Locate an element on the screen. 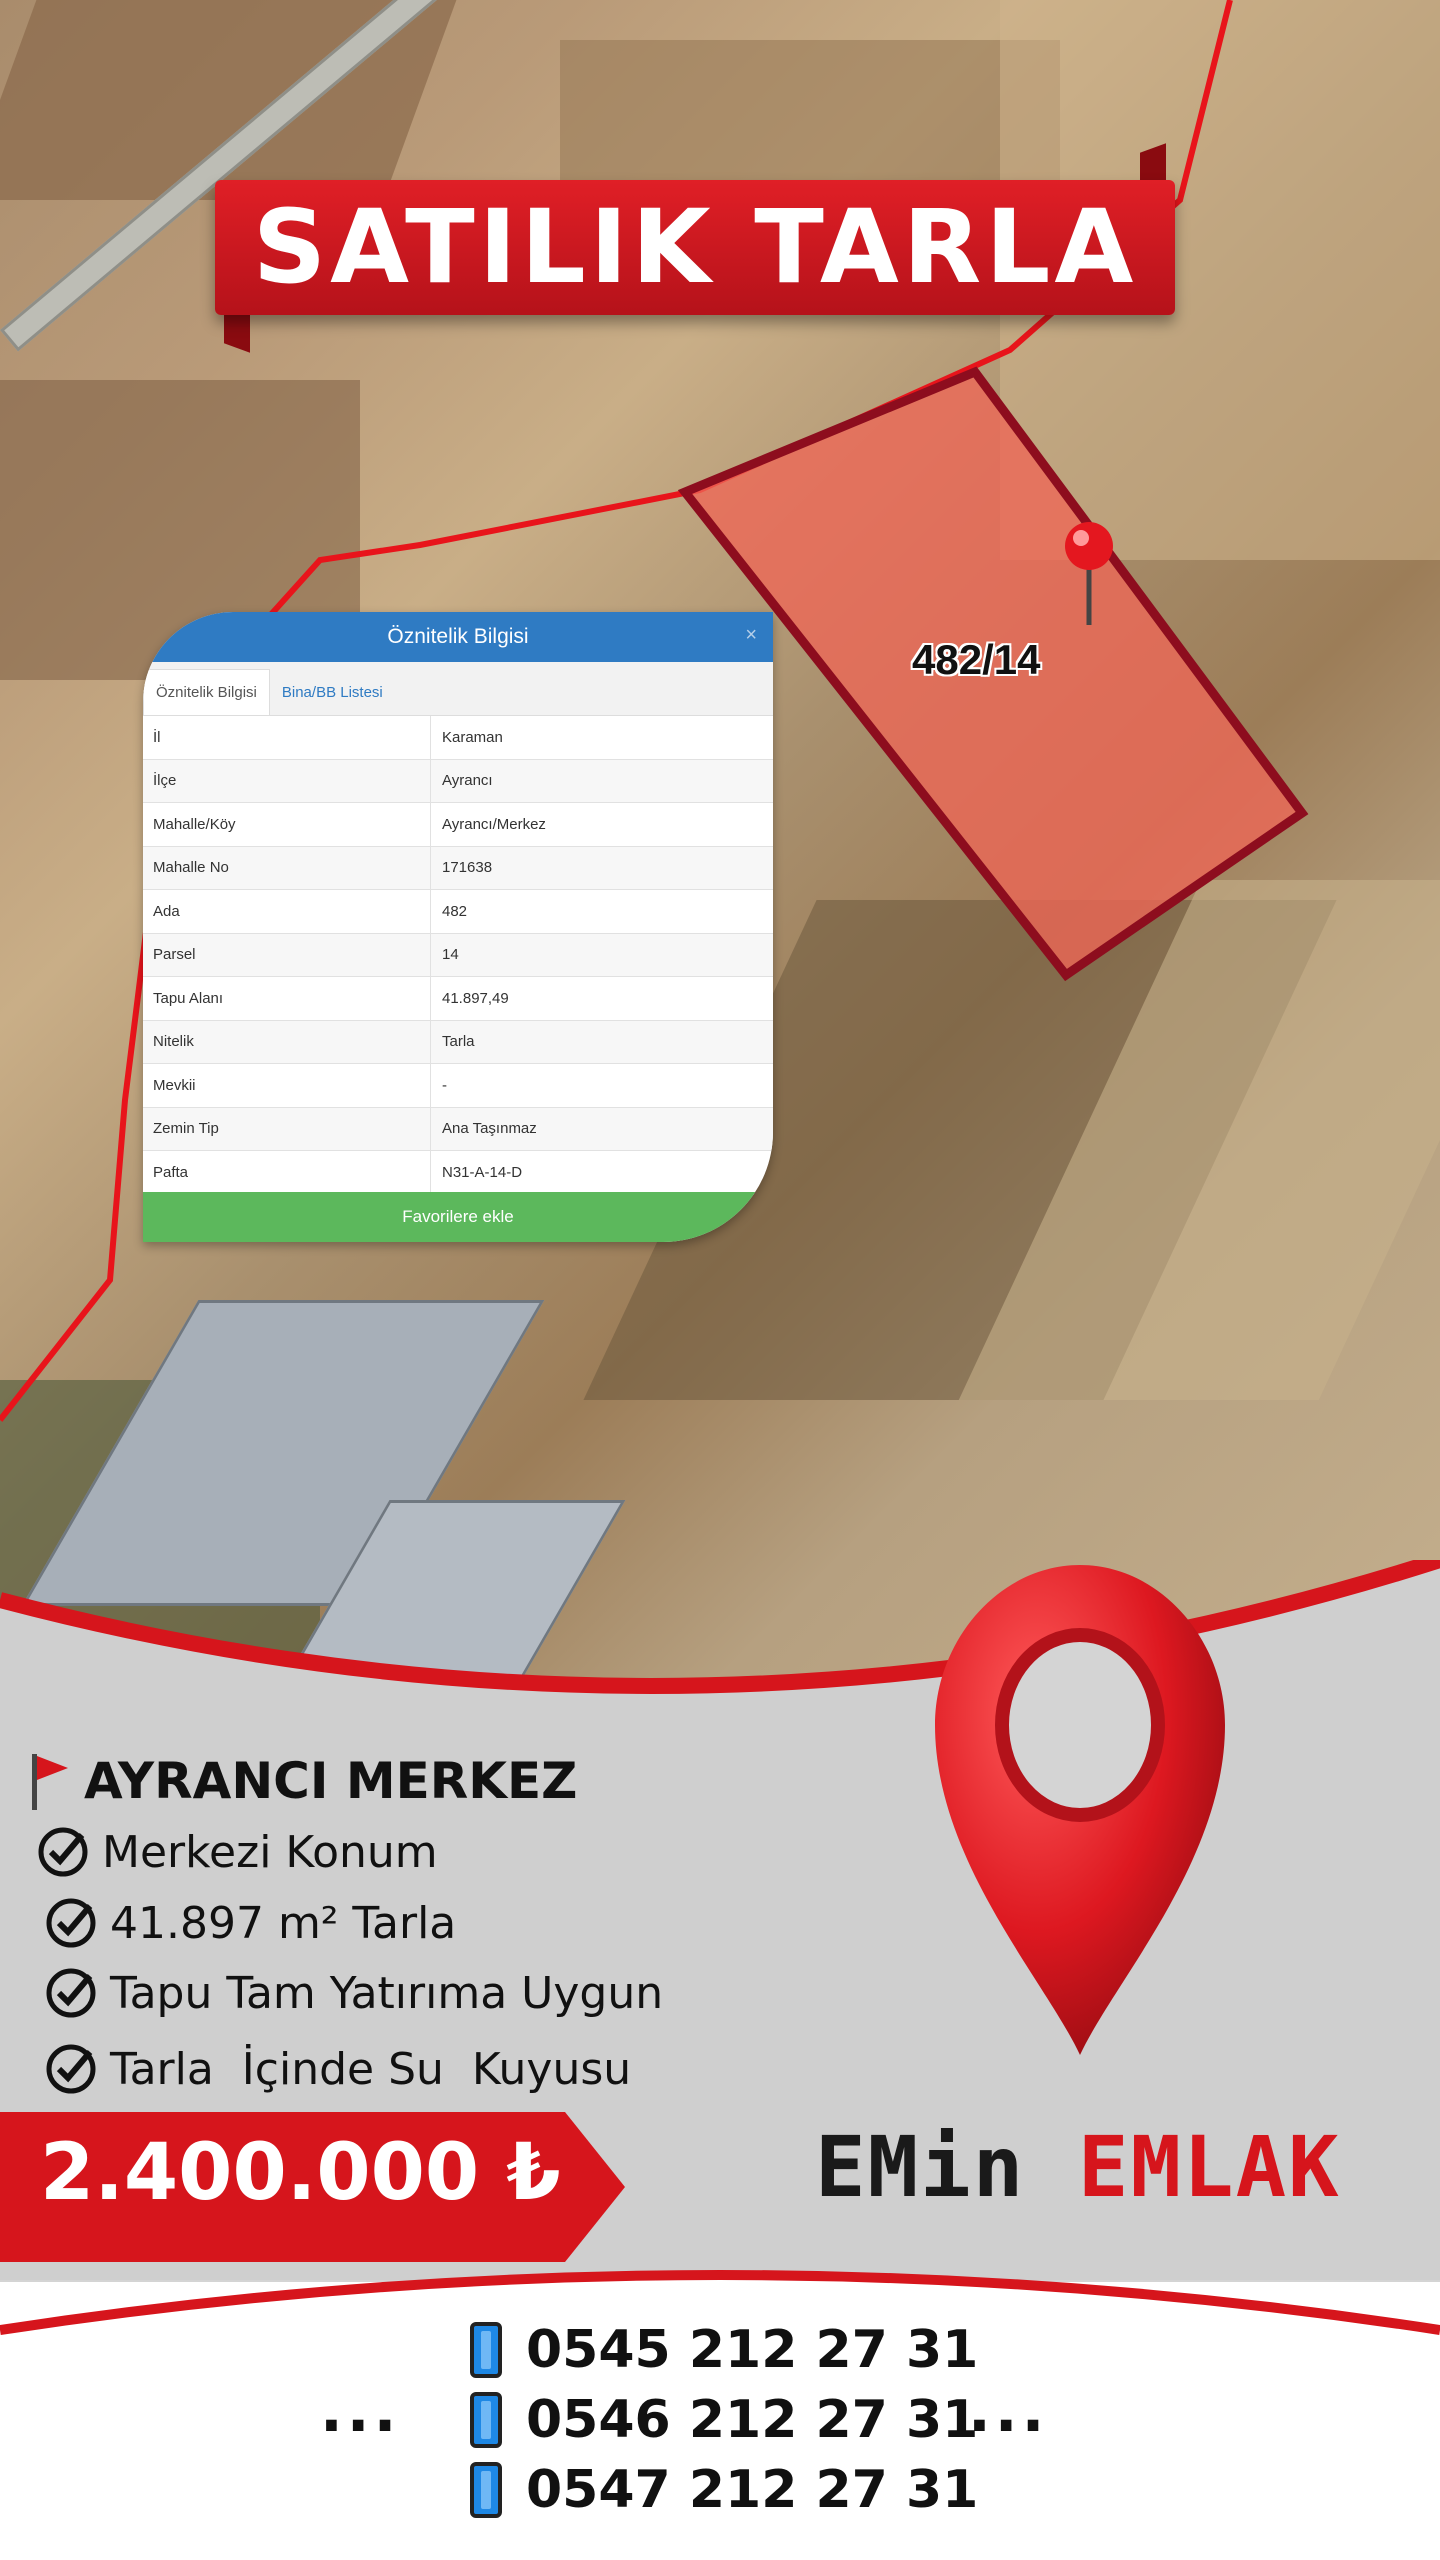  feature-item: 41.897 m² Tarla is located at coordinates (250, 1923).